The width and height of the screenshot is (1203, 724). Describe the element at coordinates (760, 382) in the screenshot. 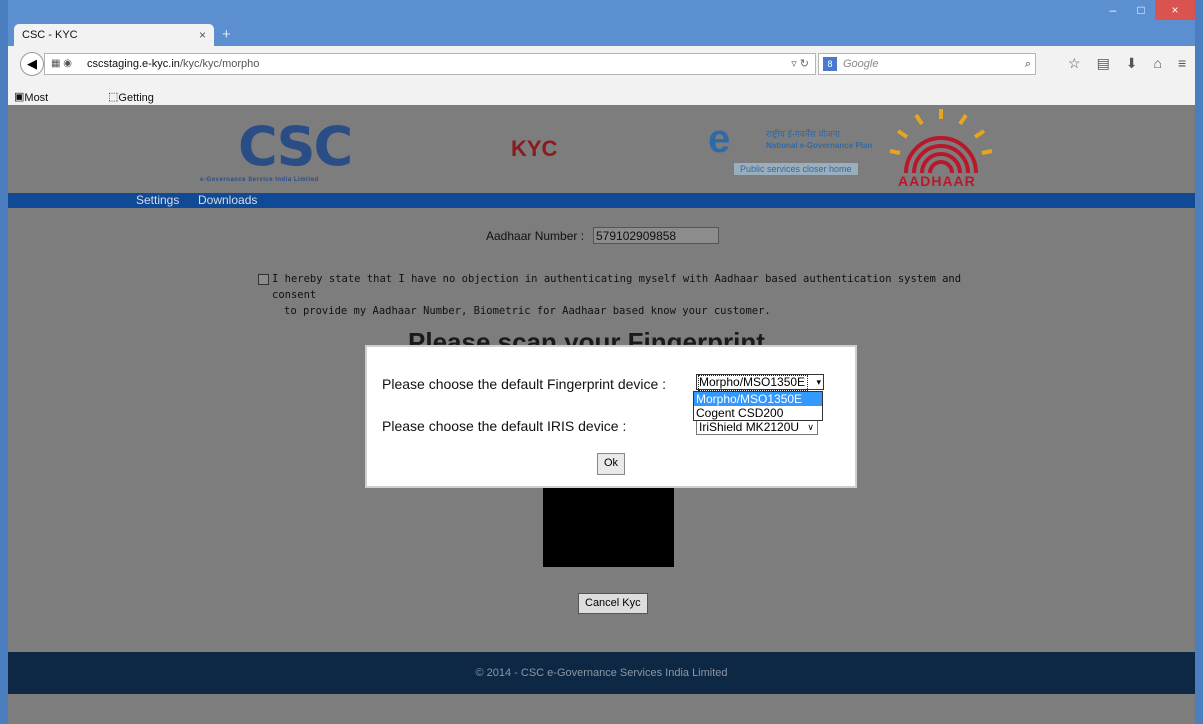

I see `fingerprint-device-select: Morpho/MSO1350E ▾` at that location.